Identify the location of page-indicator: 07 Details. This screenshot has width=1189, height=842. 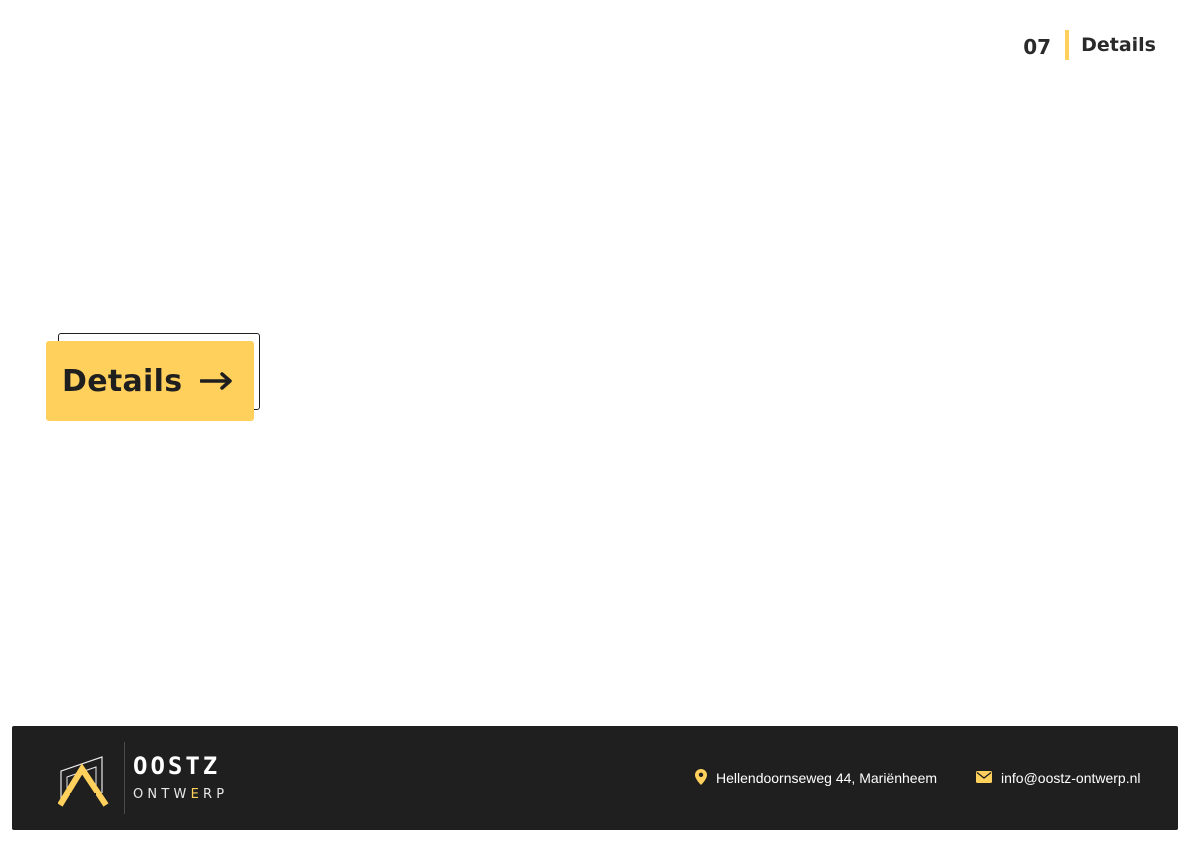
(1089, 45).